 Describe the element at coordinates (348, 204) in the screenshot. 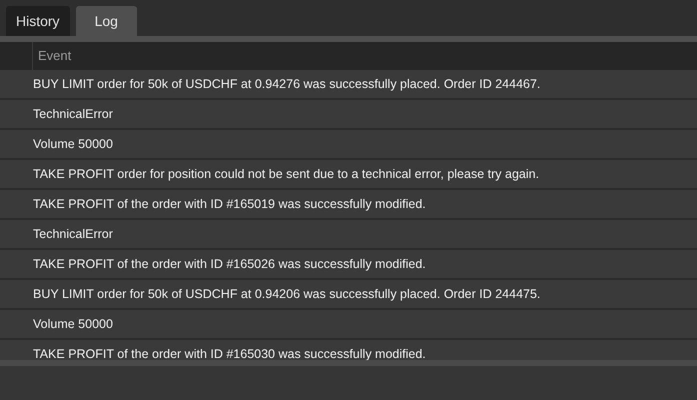

I see `table-cell: TAKE PROFIT of the order with ID #165019 was successfully modified.` at that location.